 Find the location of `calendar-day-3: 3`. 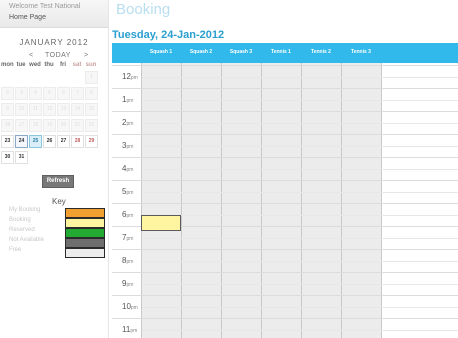

calendar-day-3: 3 is located at coordinates (21, 93).